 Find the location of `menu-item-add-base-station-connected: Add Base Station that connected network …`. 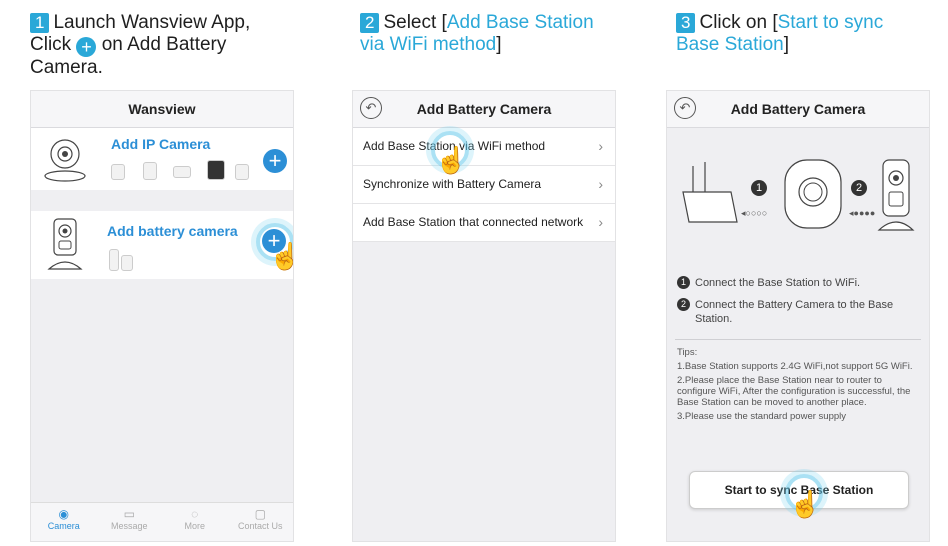

menu-item-add-base-station-connected: Add Base Station that connected network … is located at coordinates (484, 223).